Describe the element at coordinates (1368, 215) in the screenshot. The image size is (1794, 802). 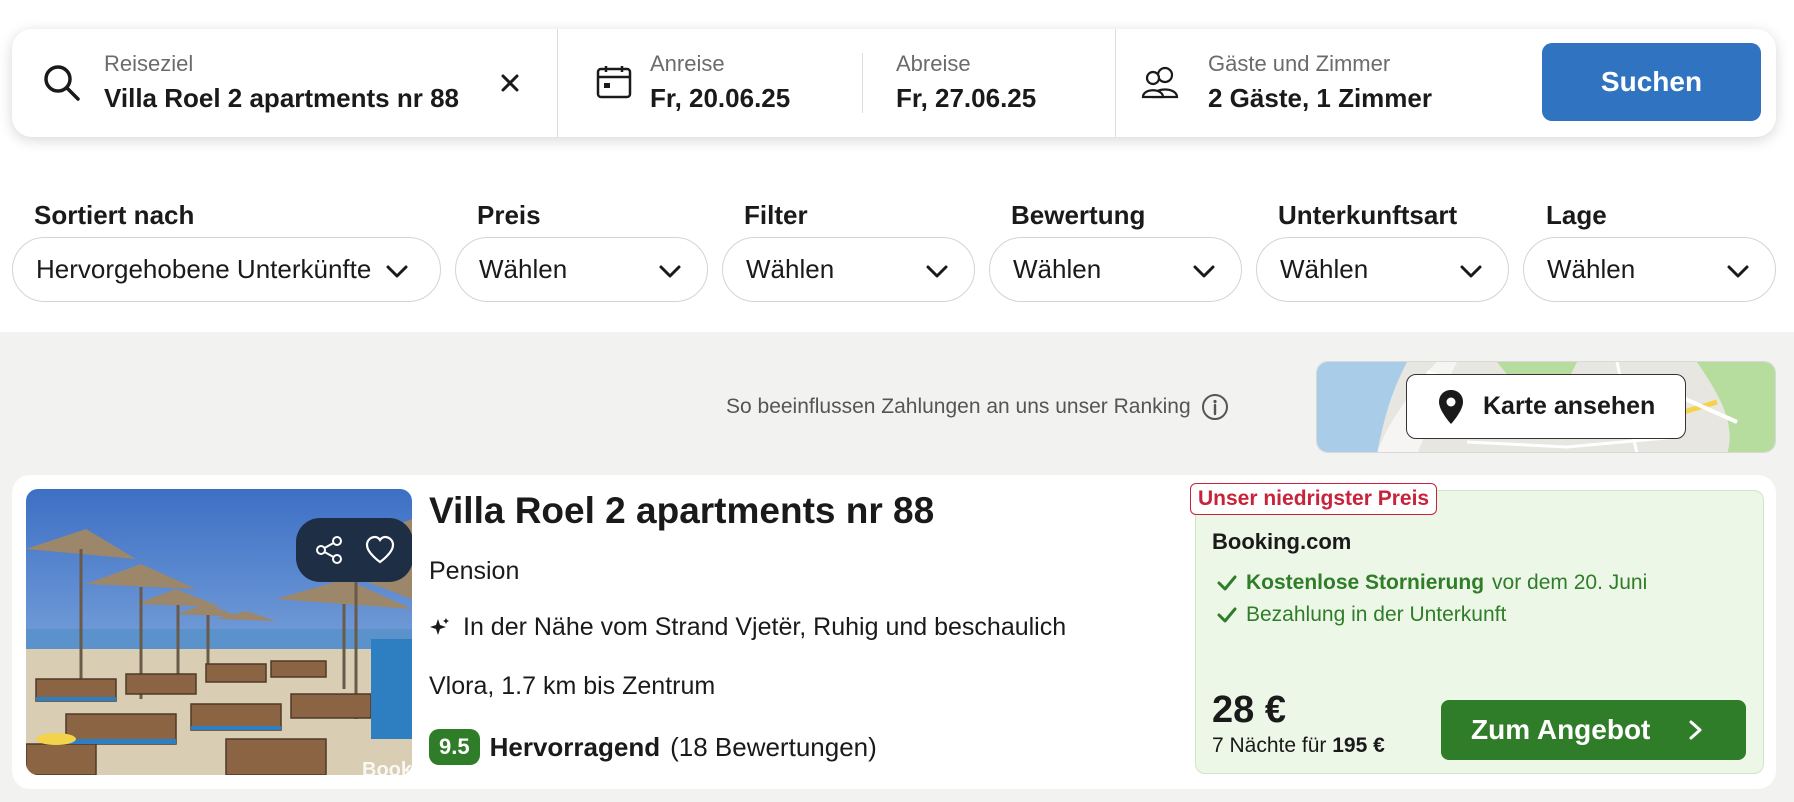
I see `filter-label-property-type: Unterkunftsart` at that location.